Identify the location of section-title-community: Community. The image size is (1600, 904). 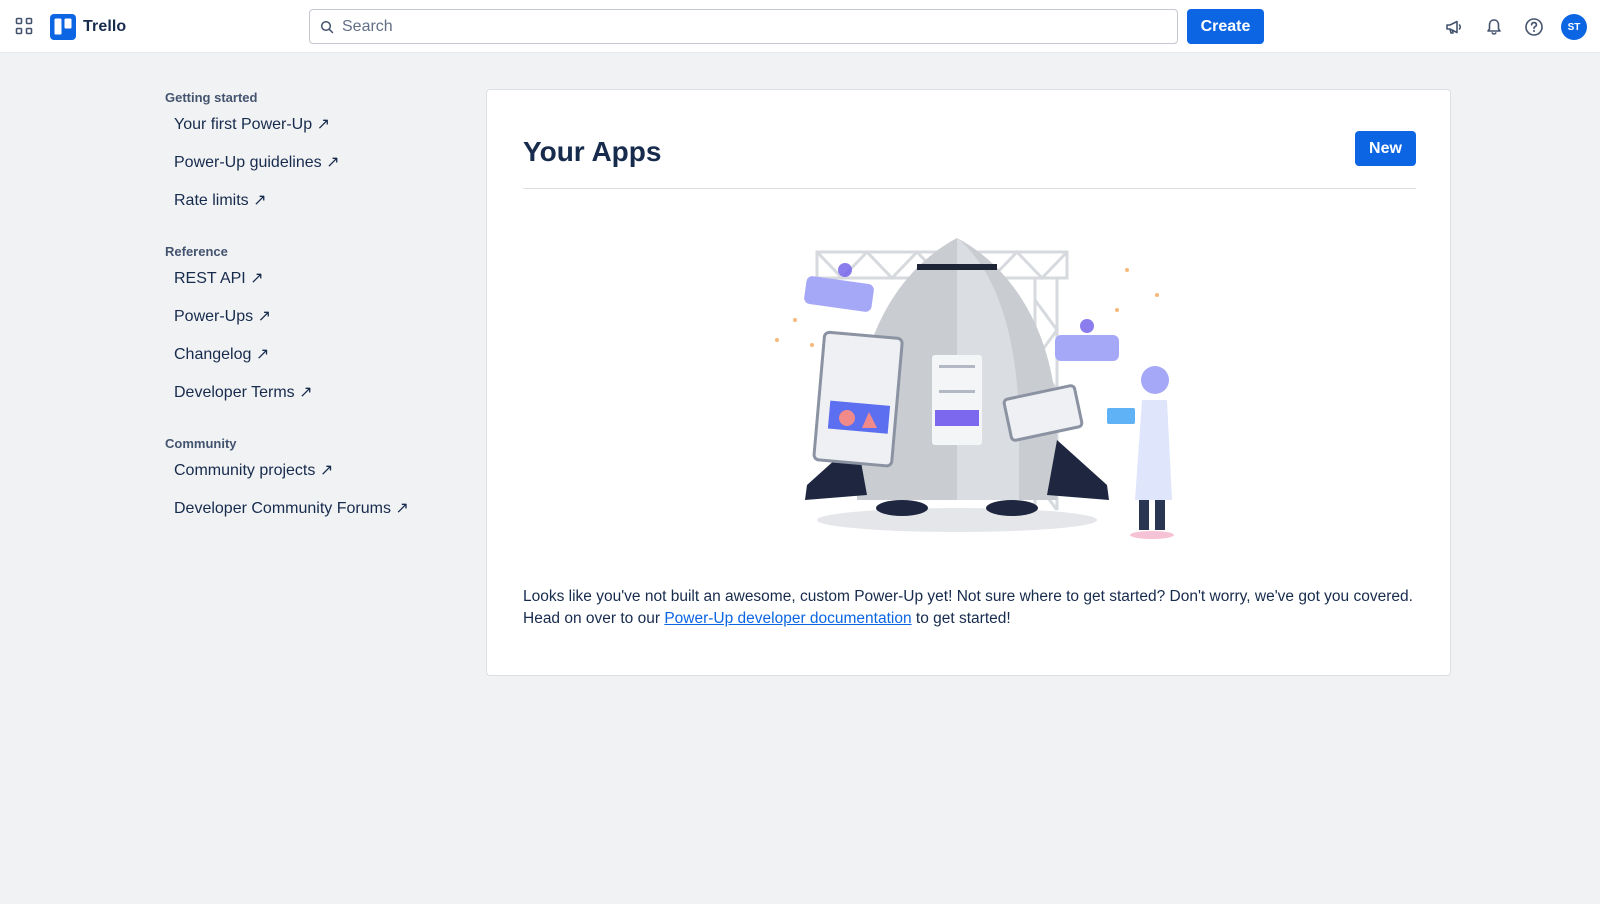
(201, 443).